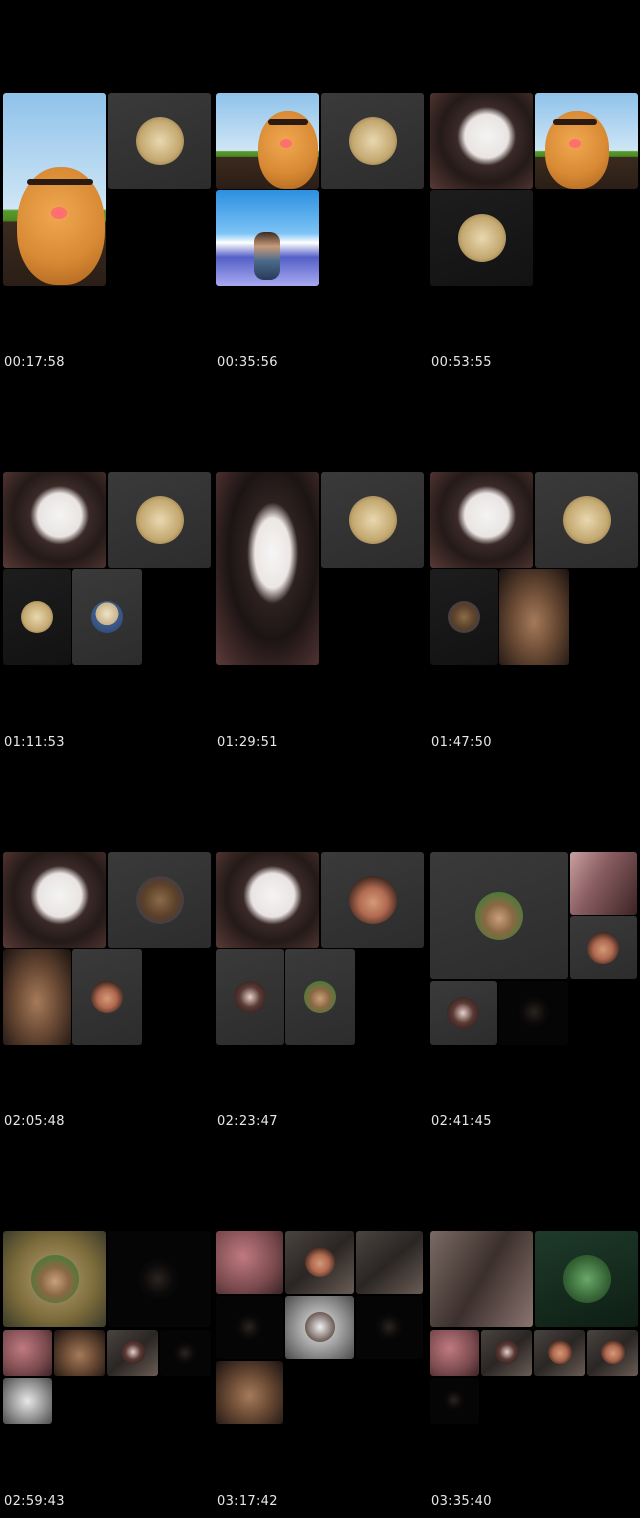 Image resolution: width=640 pixels, height=1518 pixels. What do you see at coordinates (34, 362) in the screenshot?
I see `frame-timestamp: 00:17:58` at bounding box center [34, 362].